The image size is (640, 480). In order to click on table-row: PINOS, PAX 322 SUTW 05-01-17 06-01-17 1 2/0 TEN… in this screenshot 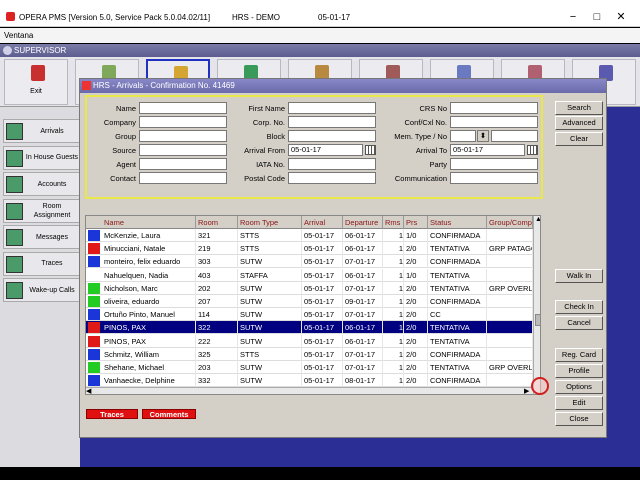, I will do `click(313, 328)`.